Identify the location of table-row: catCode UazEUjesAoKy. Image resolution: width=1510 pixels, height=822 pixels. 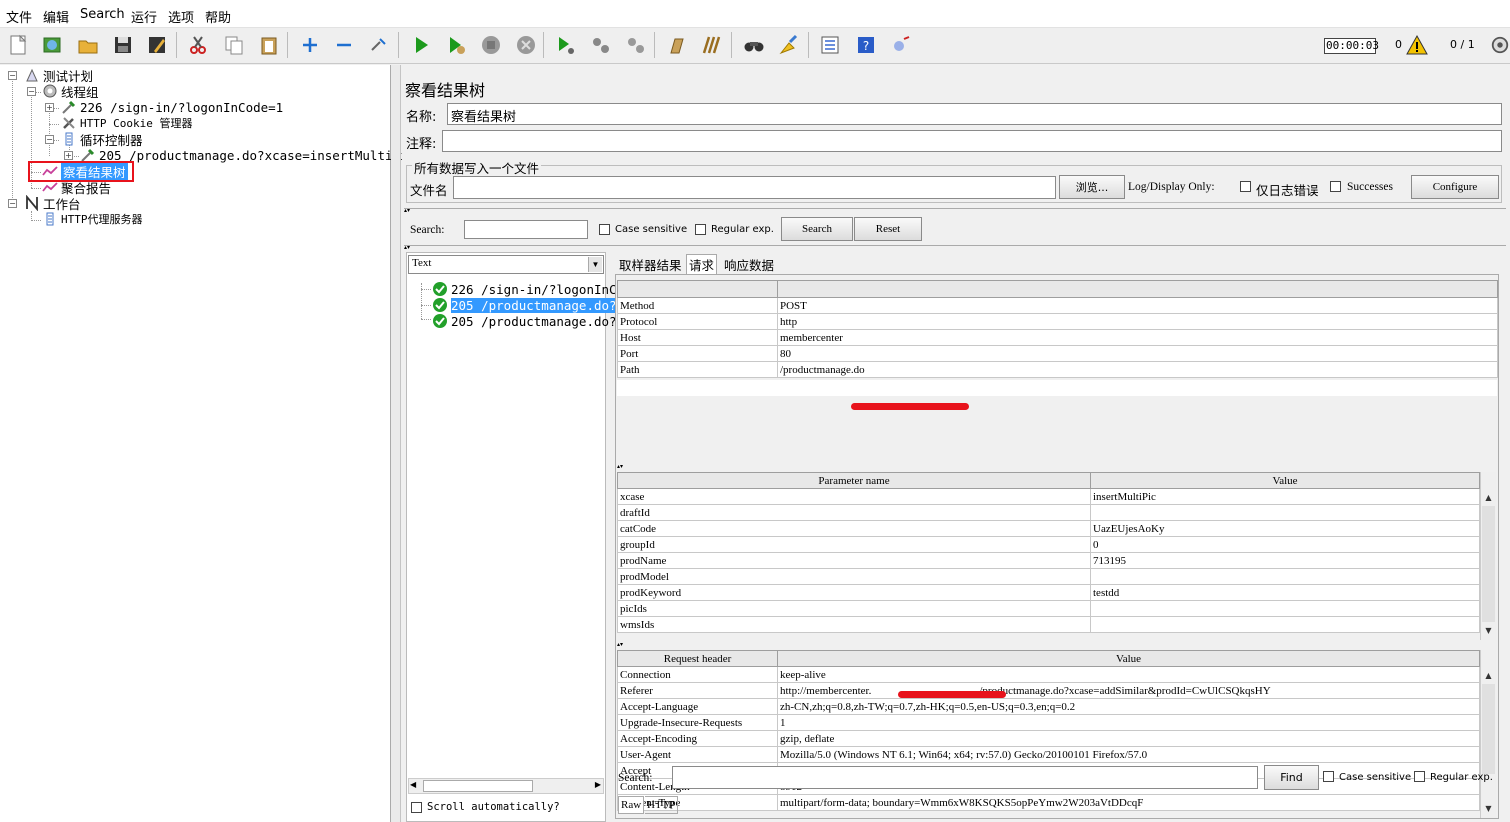
(1048, 528).